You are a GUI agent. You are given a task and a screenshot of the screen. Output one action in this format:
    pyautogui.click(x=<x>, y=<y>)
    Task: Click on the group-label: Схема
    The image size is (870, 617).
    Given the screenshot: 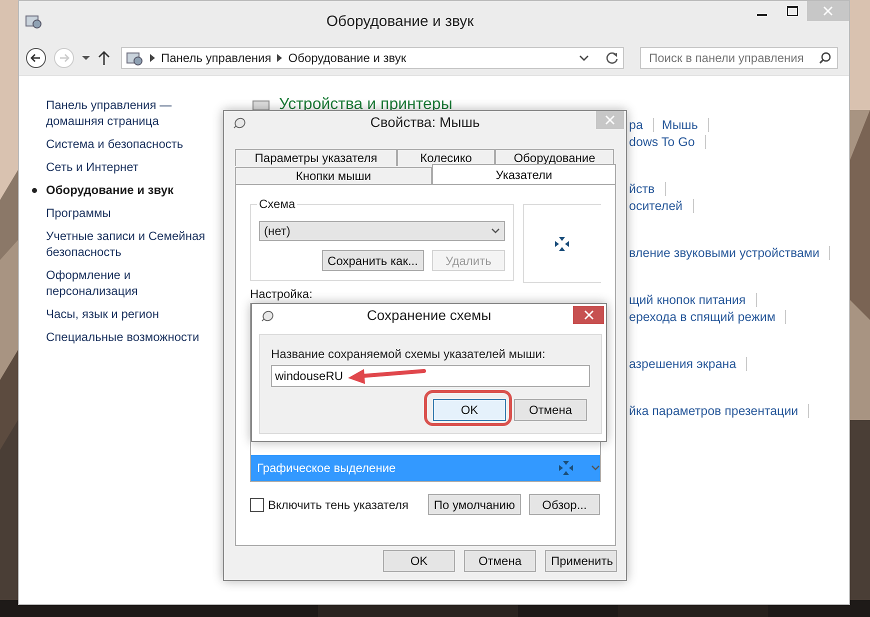 What is the action you would take?
    pyautogui.click(x=277, y=204)
    